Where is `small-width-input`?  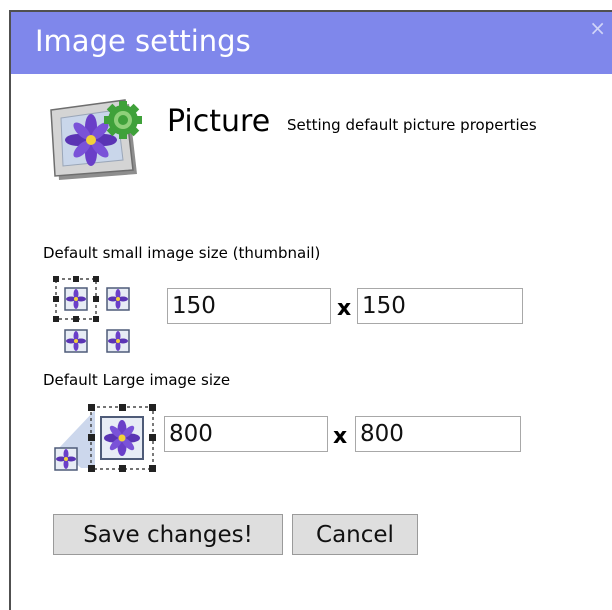 small-width-input is located at coordinates (249, 306).